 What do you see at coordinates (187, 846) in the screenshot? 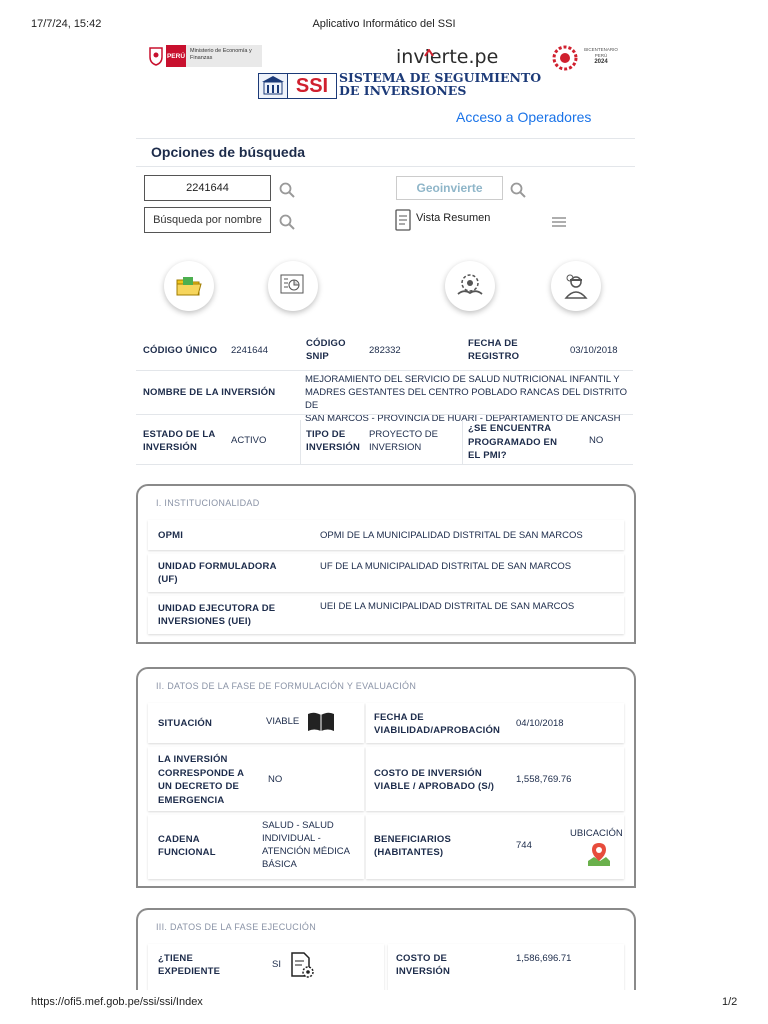
I see `cadena-label: CADENA FUNCIONAL` at bounding box center [187, 846].